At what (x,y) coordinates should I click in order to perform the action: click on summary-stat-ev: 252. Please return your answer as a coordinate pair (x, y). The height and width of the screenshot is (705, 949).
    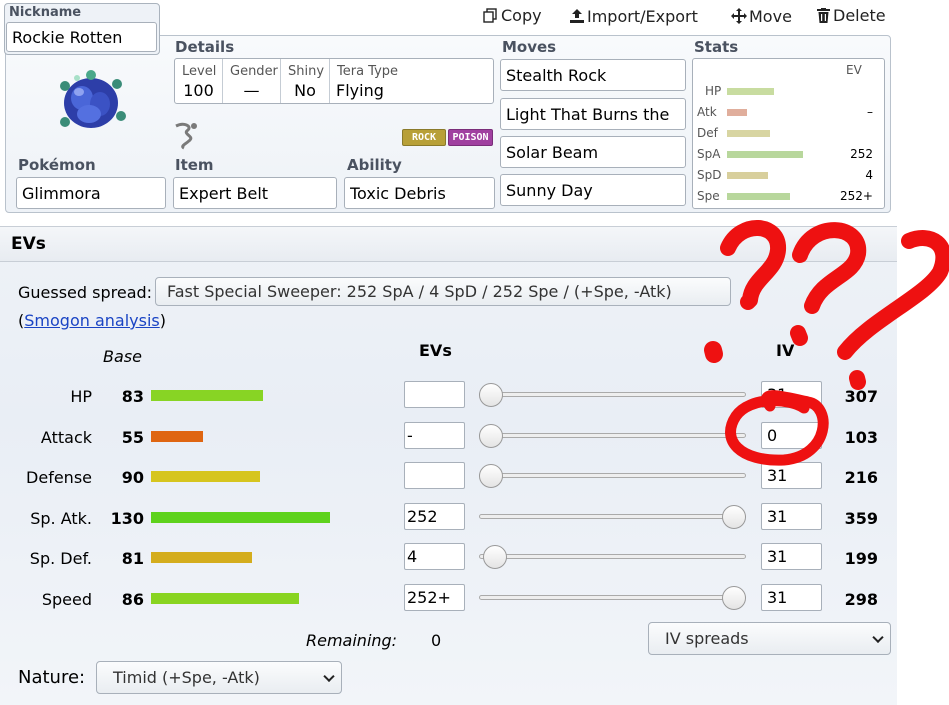
    Looking at the image, I should click on (861, 154).